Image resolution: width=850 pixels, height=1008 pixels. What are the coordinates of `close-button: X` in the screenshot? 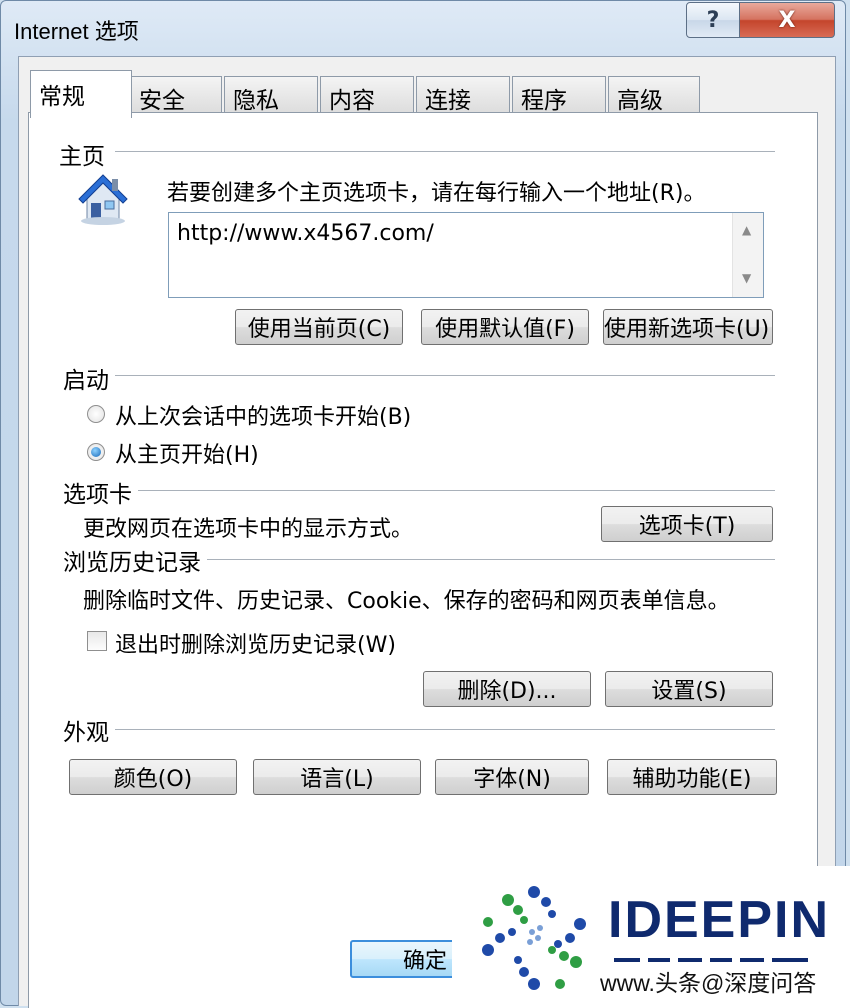 It's located at (787, 20).